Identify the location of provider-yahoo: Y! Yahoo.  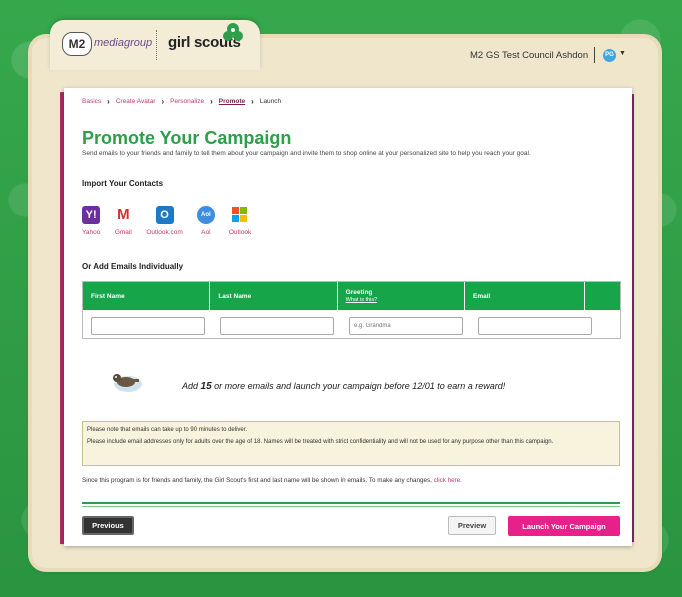
(91, 221).